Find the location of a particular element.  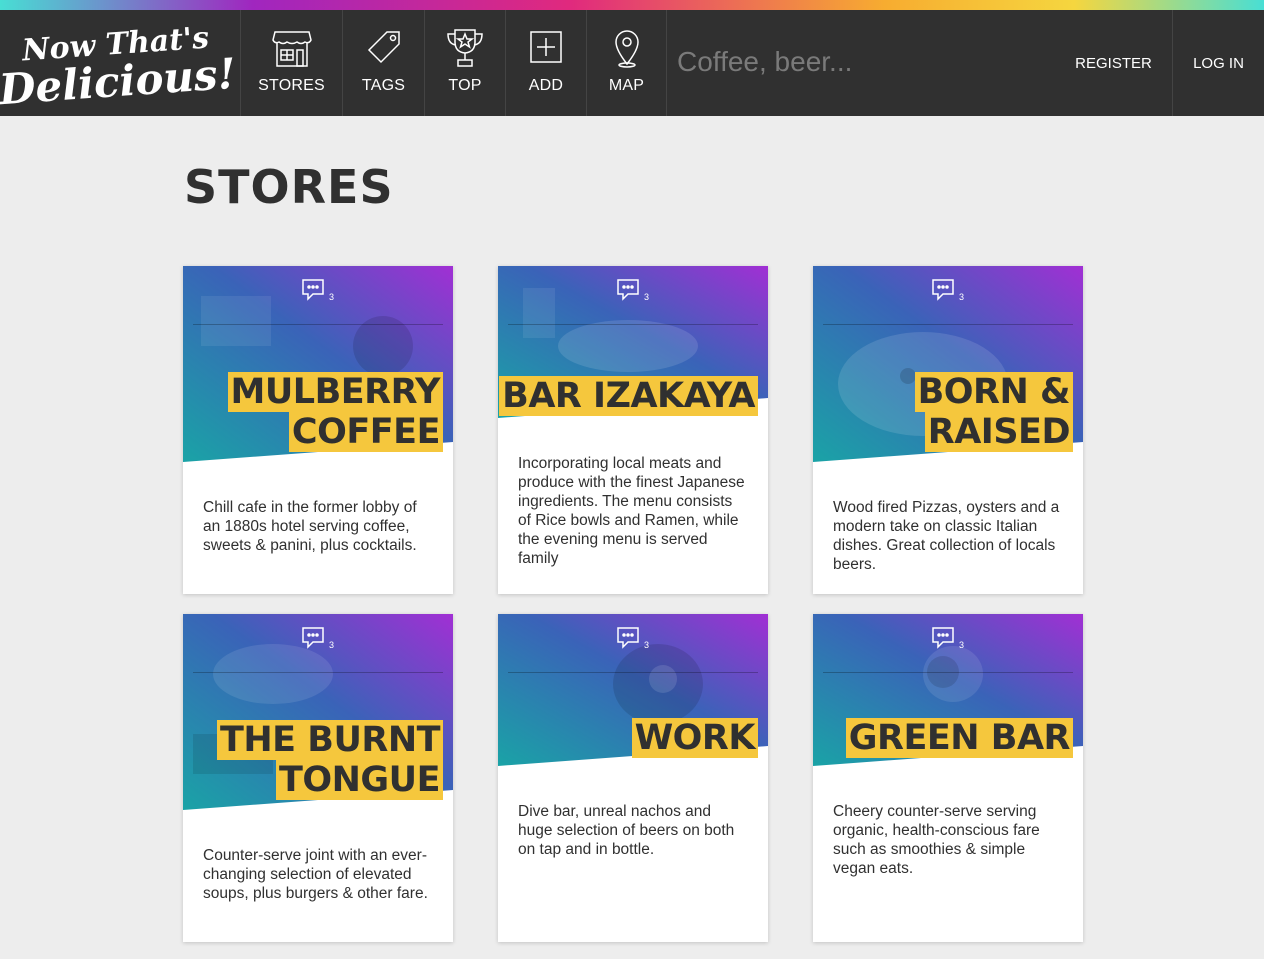

nav-add: ADD is located at coordinates (545, 63).